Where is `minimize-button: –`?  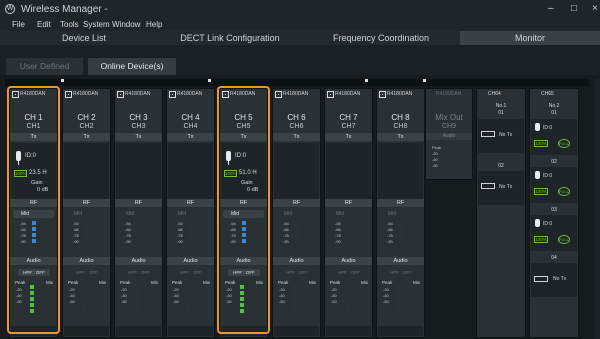
minimize-button: – is located at coordinates (551, 8).